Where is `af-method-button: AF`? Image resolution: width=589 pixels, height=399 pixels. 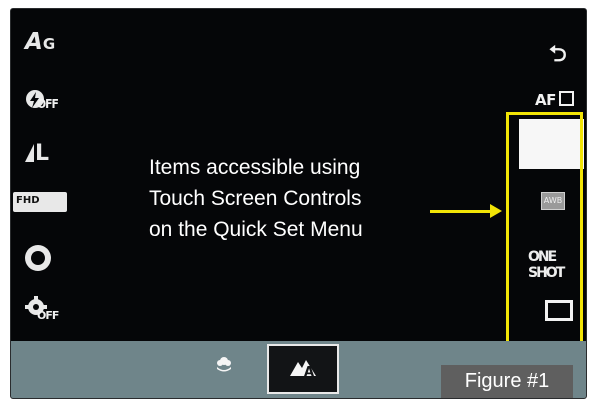 af-method-button: AF is located at coordinates (554, 100).